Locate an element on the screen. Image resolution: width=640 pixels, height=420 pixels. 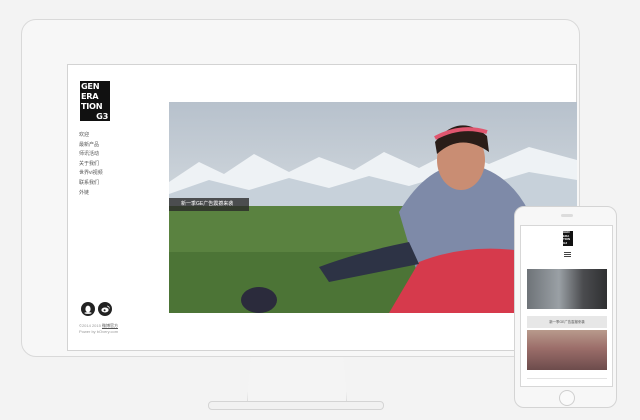
qq-glyph is located at coordinates (88, 309).